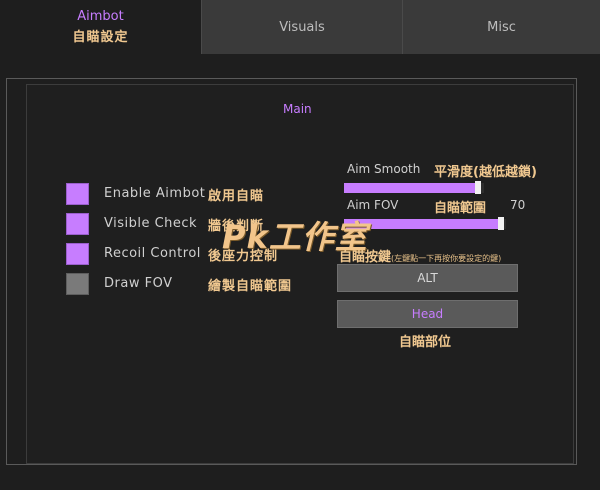 The height and width of the screenshot is (490, 600). I want to click on aim-key-label: 自瞄按鍵(左鍵點一下再按你要設定的鍵), so click(420, 255).